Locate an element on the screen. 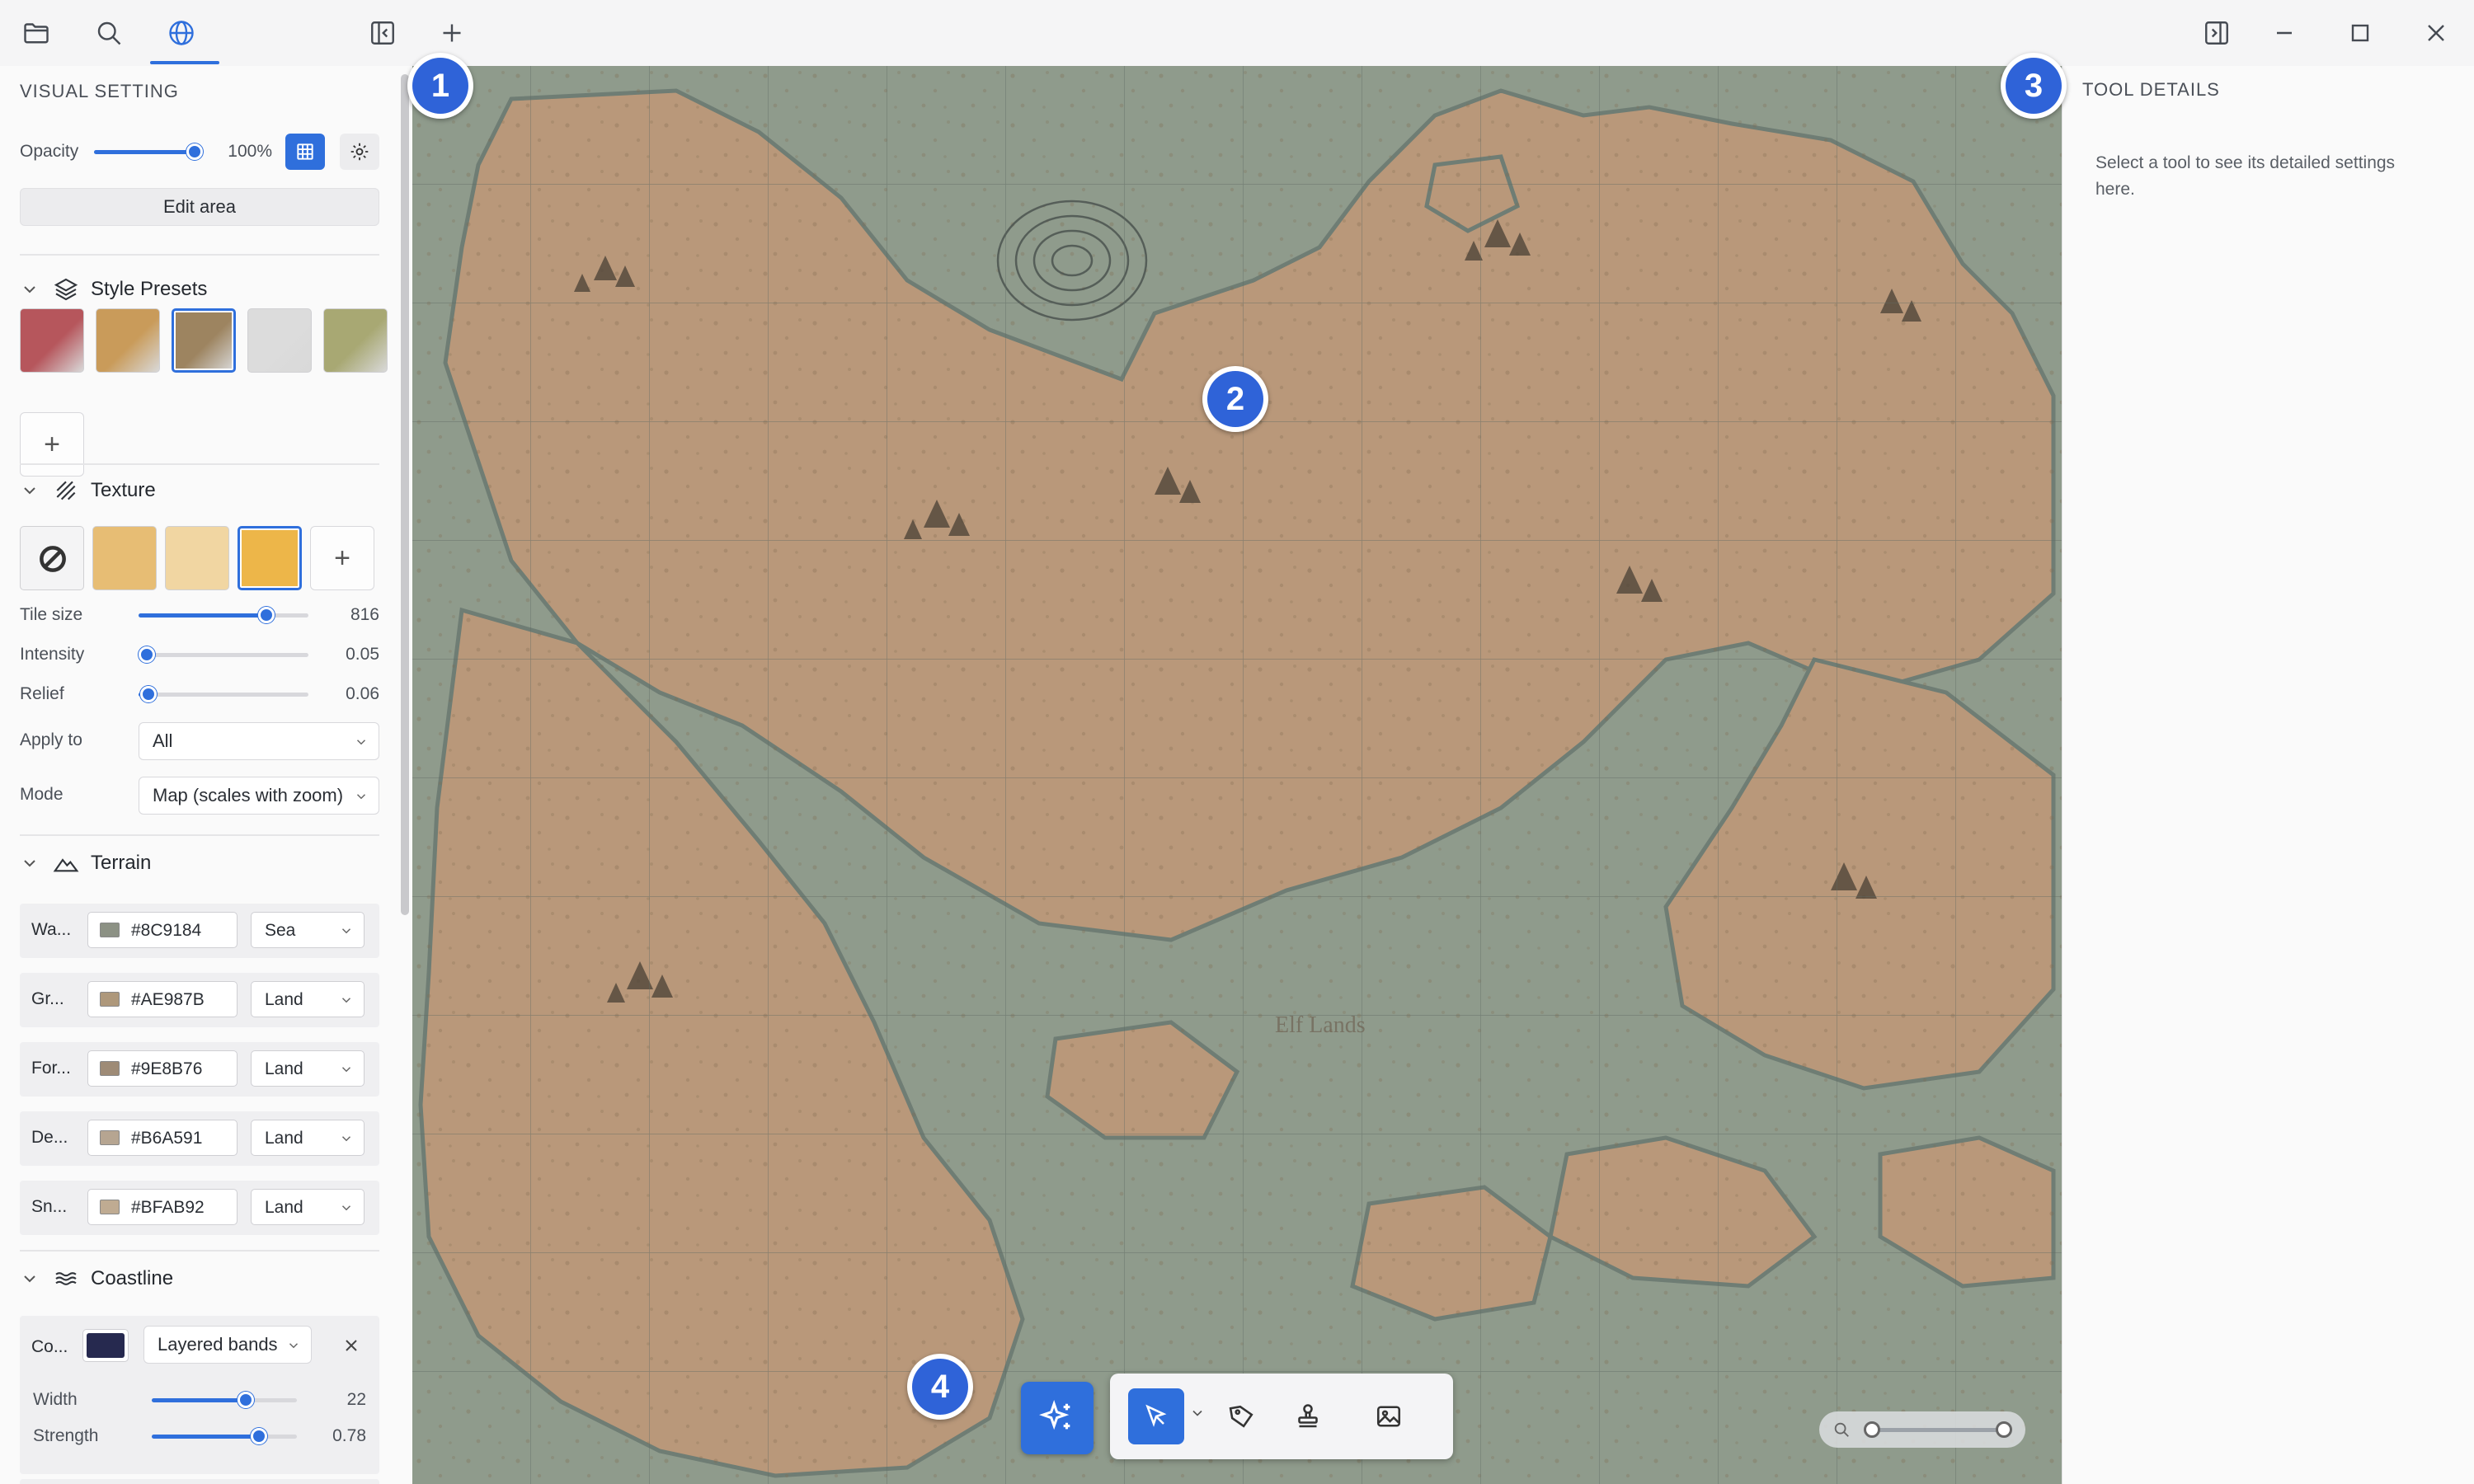 This screenshot has width=2474, height=1484. tile-size-label: Tile size is located at coordinates (51, 614).